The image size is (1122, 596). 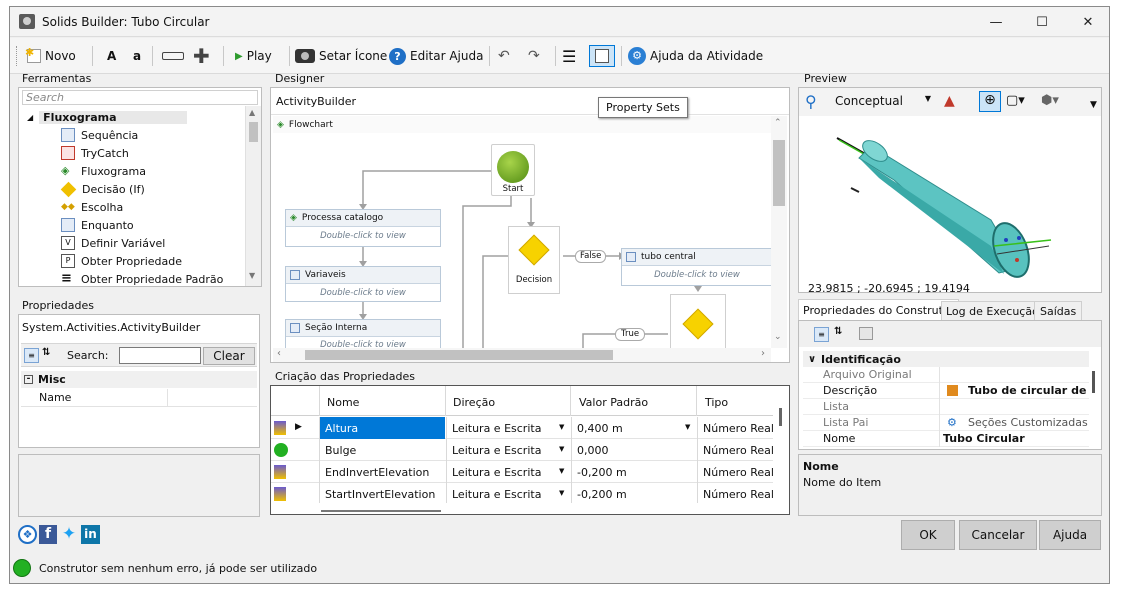 I want to click on linkedin-icon: in, so click(x=90, y=534).